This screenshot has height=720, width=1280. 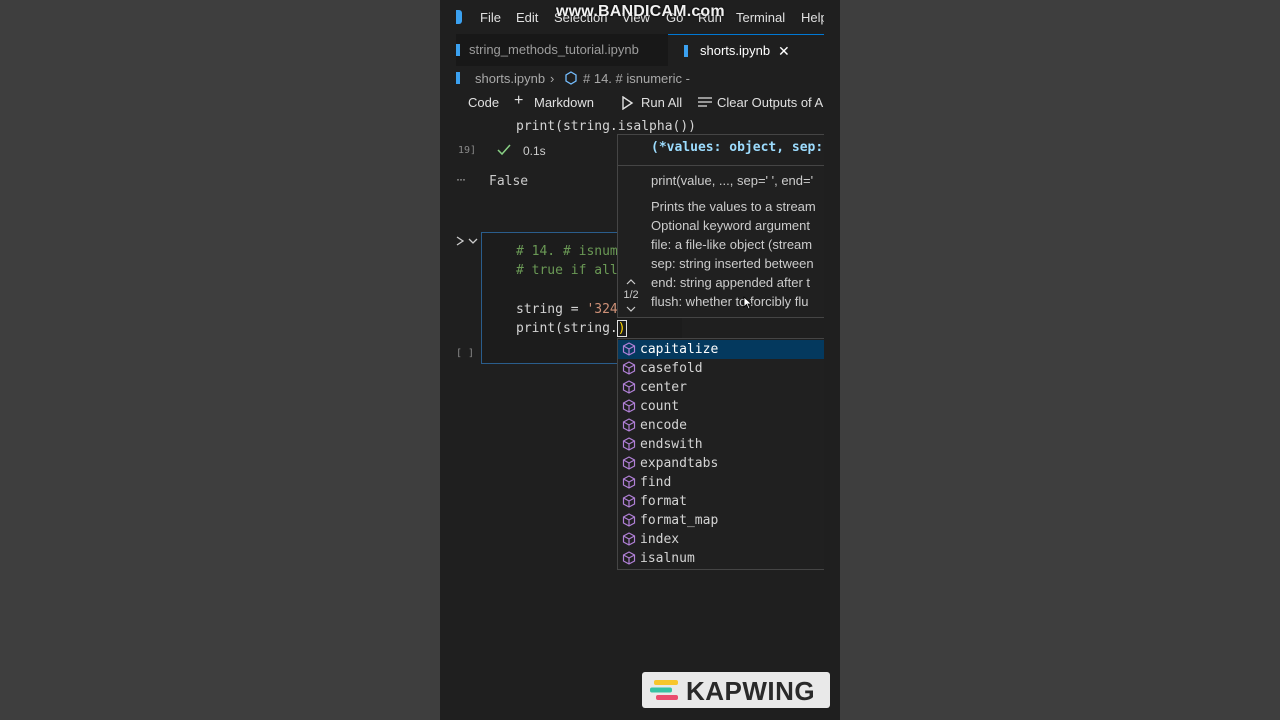 What do you see at coordinates (631, 281) in the screenshot?
I see `chevron-up-icon` at bounding box center [631, 281].